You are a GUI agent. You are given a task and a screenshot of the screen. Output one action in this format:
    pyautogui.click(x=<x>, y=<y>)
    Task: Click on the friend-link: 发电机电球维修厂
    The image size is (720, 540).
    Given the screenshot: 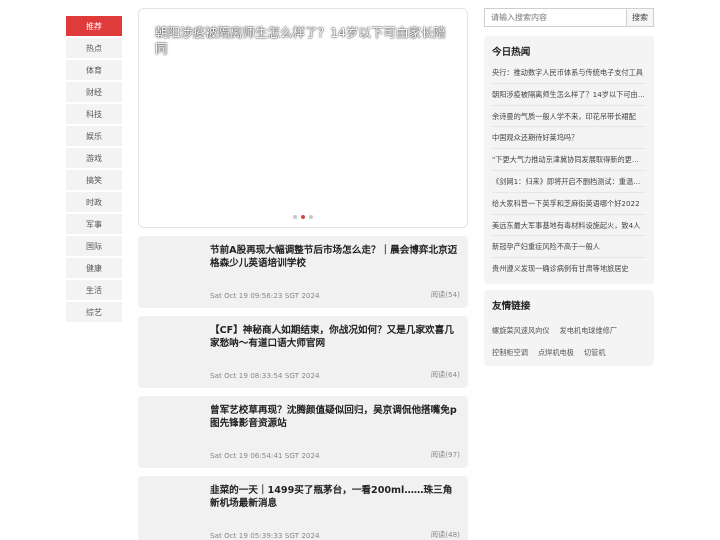 What is the action you would take?
    pyautogui.click(x=589, y=331)
    